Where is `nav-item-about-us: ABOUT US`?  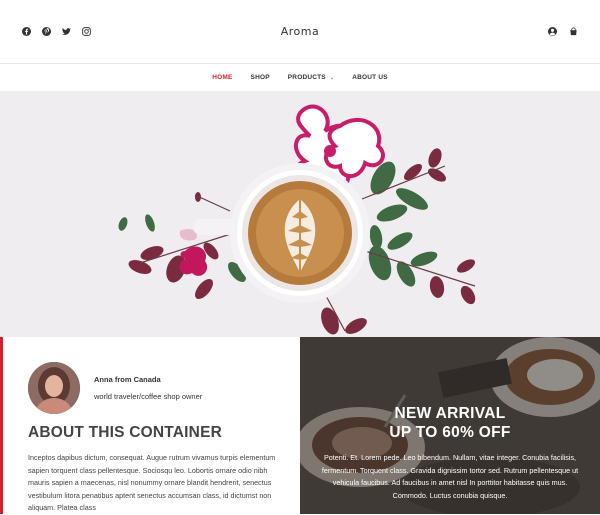 nav-item-about-us: ABOUT US is located at coordinates (370, 77).